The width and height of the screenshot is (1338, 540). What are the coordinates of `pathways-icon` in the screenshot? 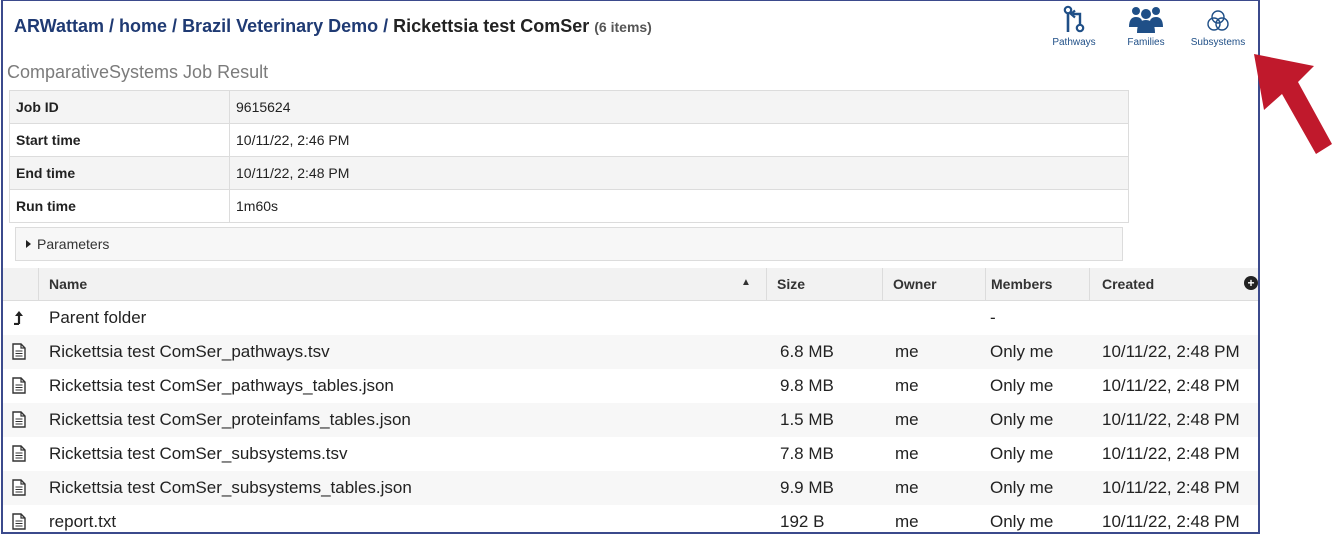 It's located at (1074, 18).